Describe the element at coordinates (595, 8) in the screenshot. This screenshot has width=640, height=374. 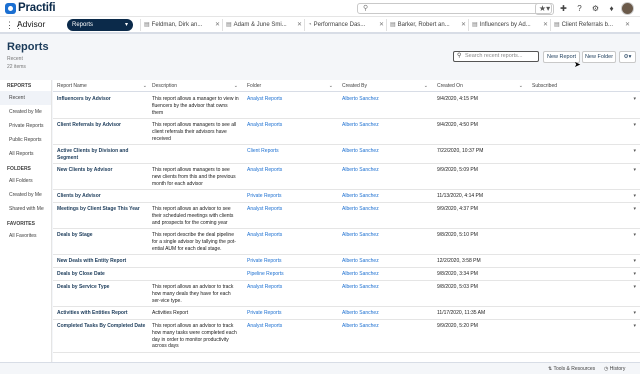
I see `gear-icon: ⚙` at that location.